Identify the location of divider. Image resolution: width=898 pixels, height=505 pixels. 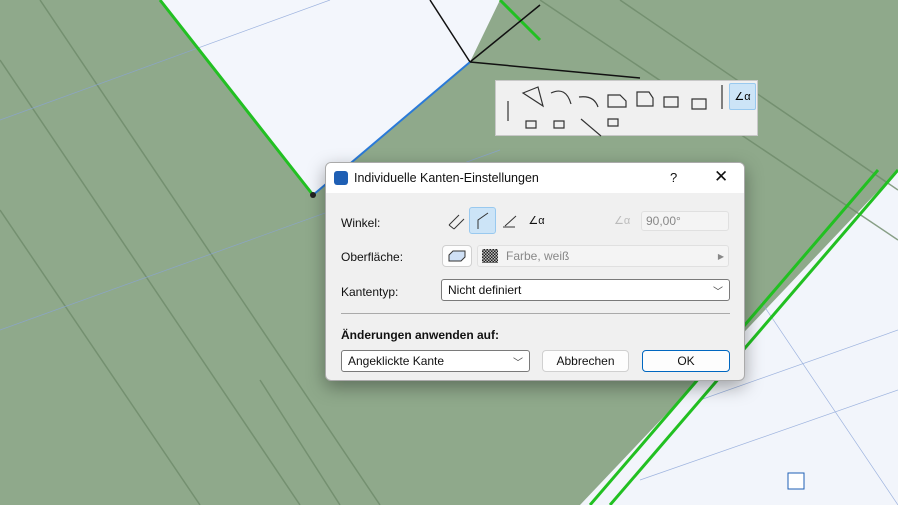
(535, 313).